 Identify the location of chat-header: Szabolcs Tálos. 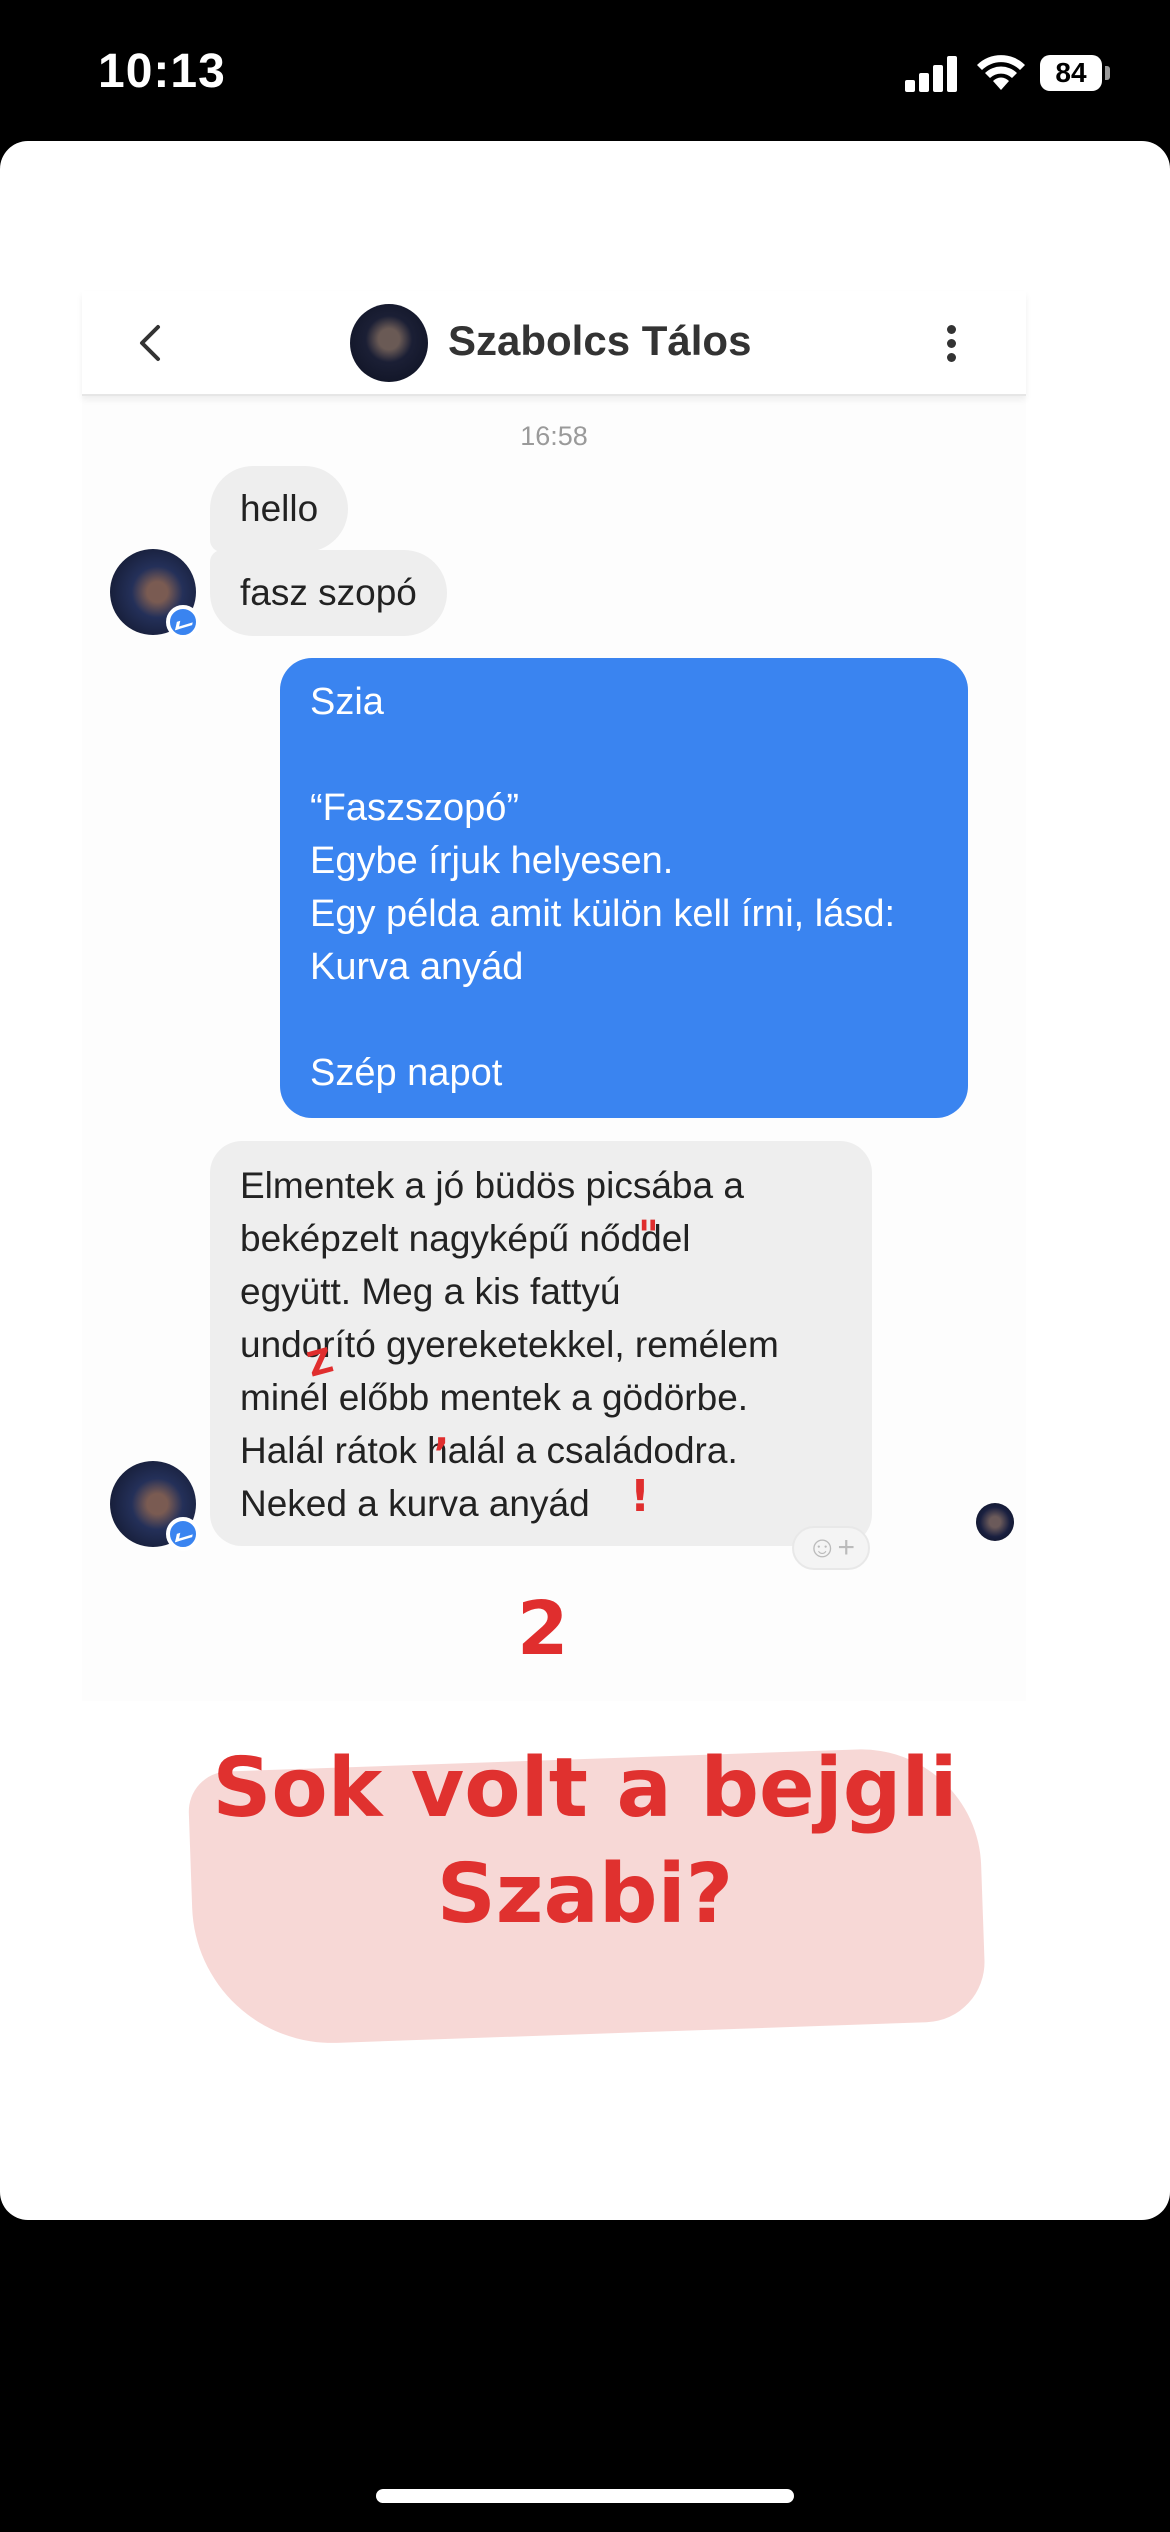
(554, 343).